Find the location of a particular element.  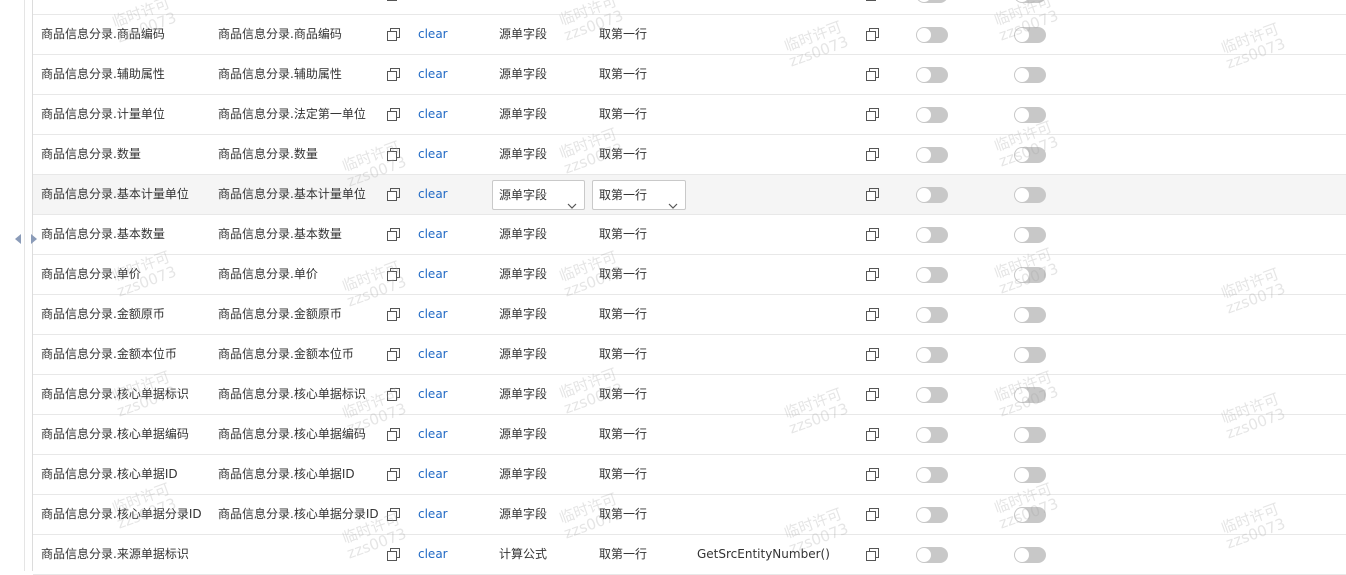

formula-text: GetSrcEntityNumber() is located at coordinates (772, 554).